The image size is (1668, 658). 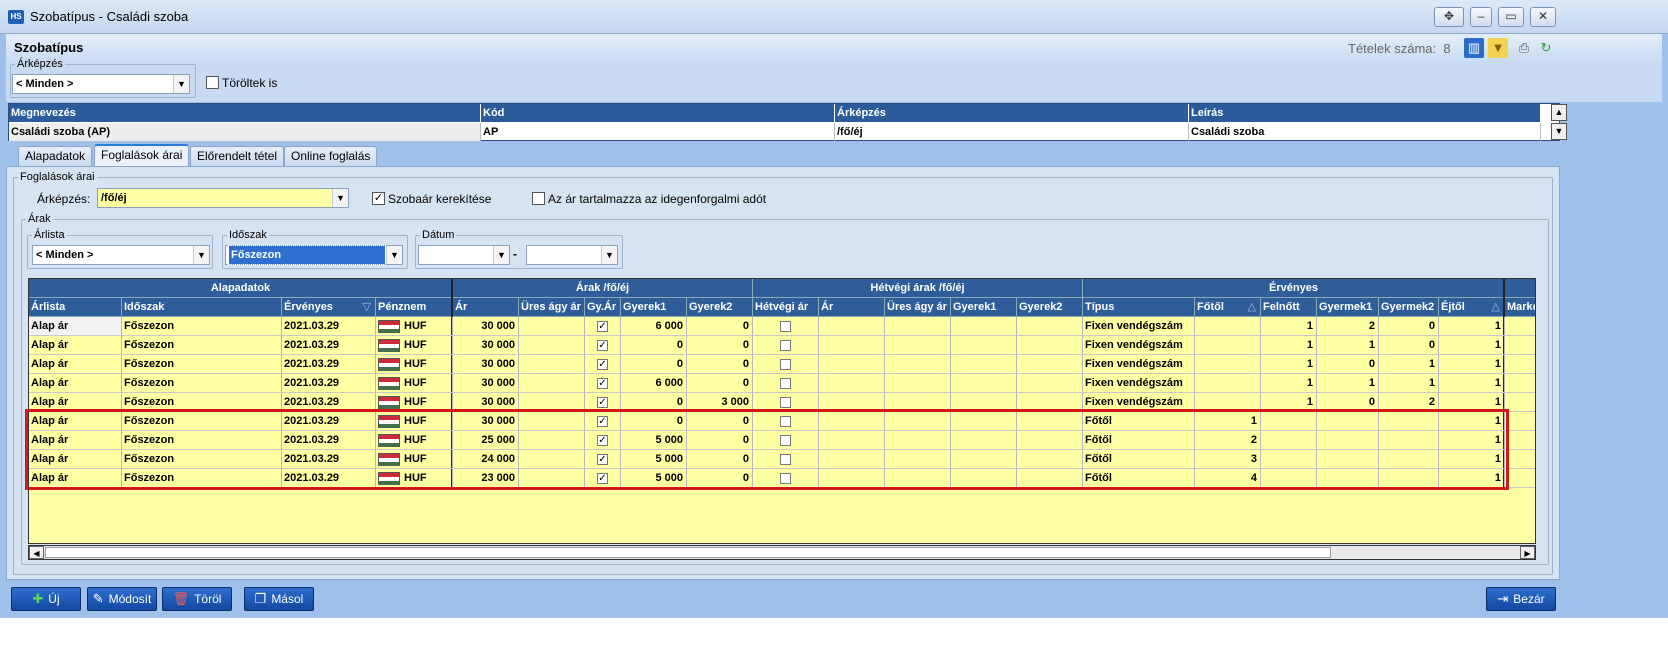 What do you see at coordinates (984, 307) in the screenshot?
I see `col-header-hetvegi-gyerek1: Gyerek1` at bounding box center [984, 307].